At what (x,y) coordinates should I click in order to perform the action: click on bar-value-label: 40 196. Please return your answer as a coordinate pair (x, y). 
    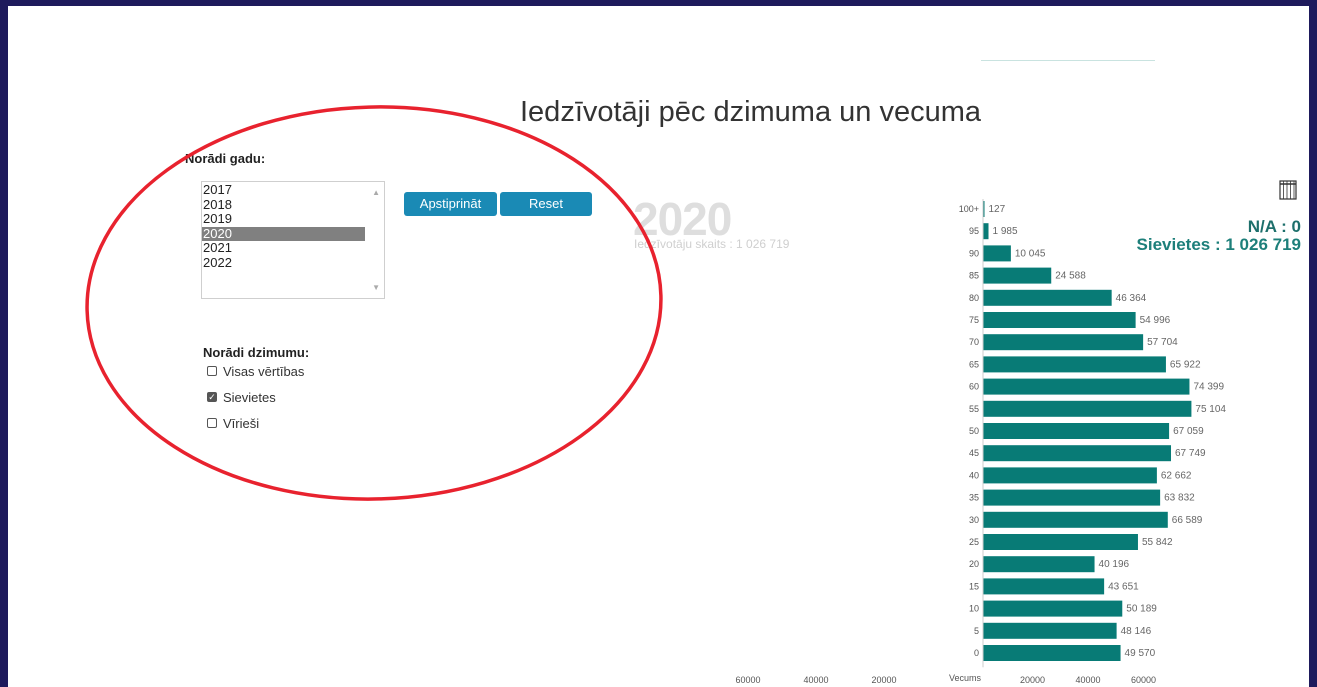
    Looking at the image, I should click on (1114, 564).